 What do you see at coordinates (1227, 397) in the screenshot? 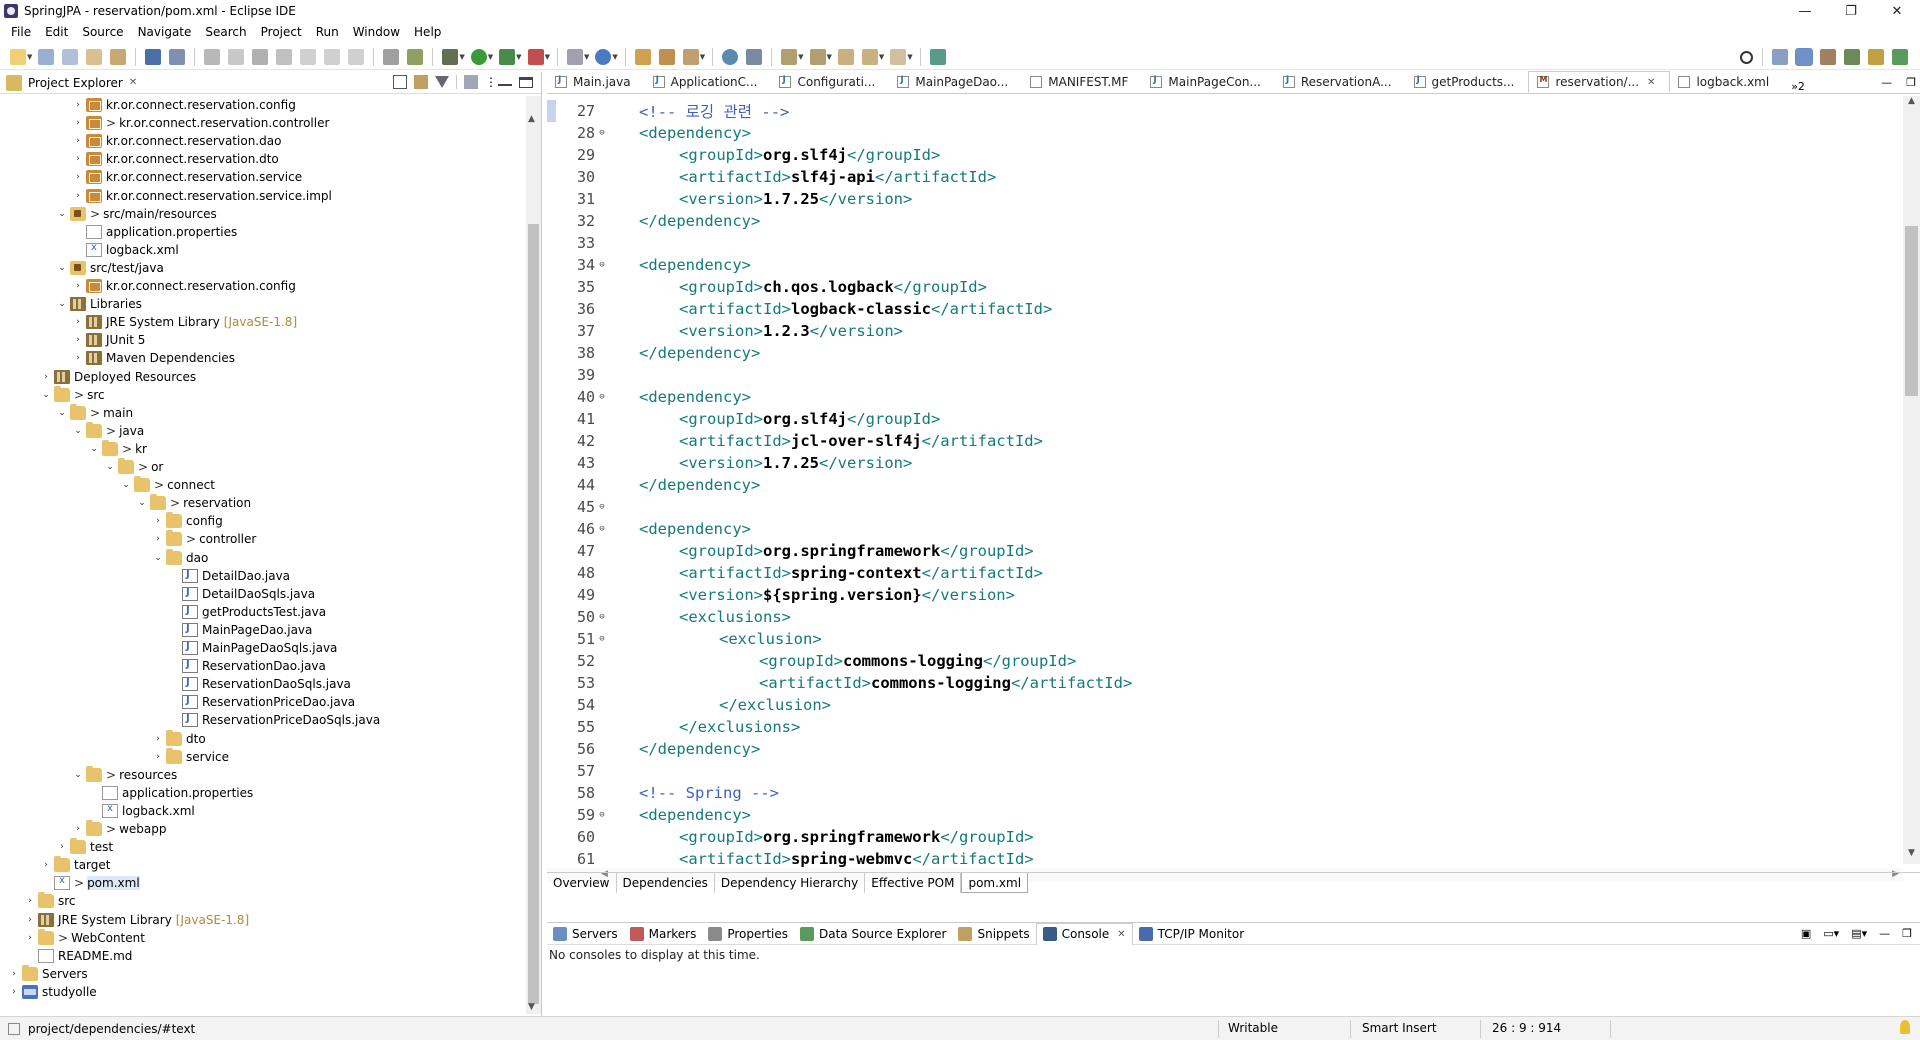
I see `code-line: 40 ⊖ <dependency>` at bounding box center [1227, 397].